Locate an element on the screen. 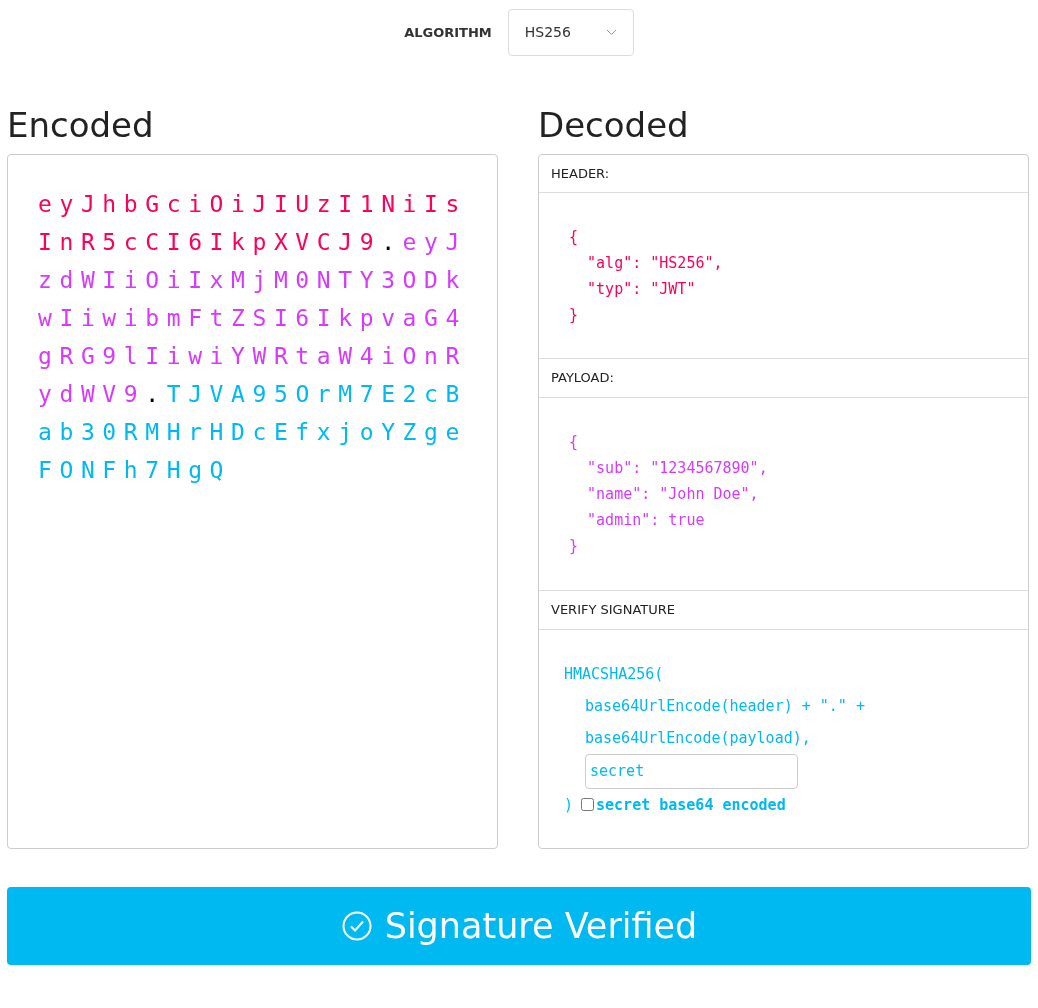 The image size is (1038, 1008). checkbox-label: secret base64 encoded is located at coordinates (691, 805).